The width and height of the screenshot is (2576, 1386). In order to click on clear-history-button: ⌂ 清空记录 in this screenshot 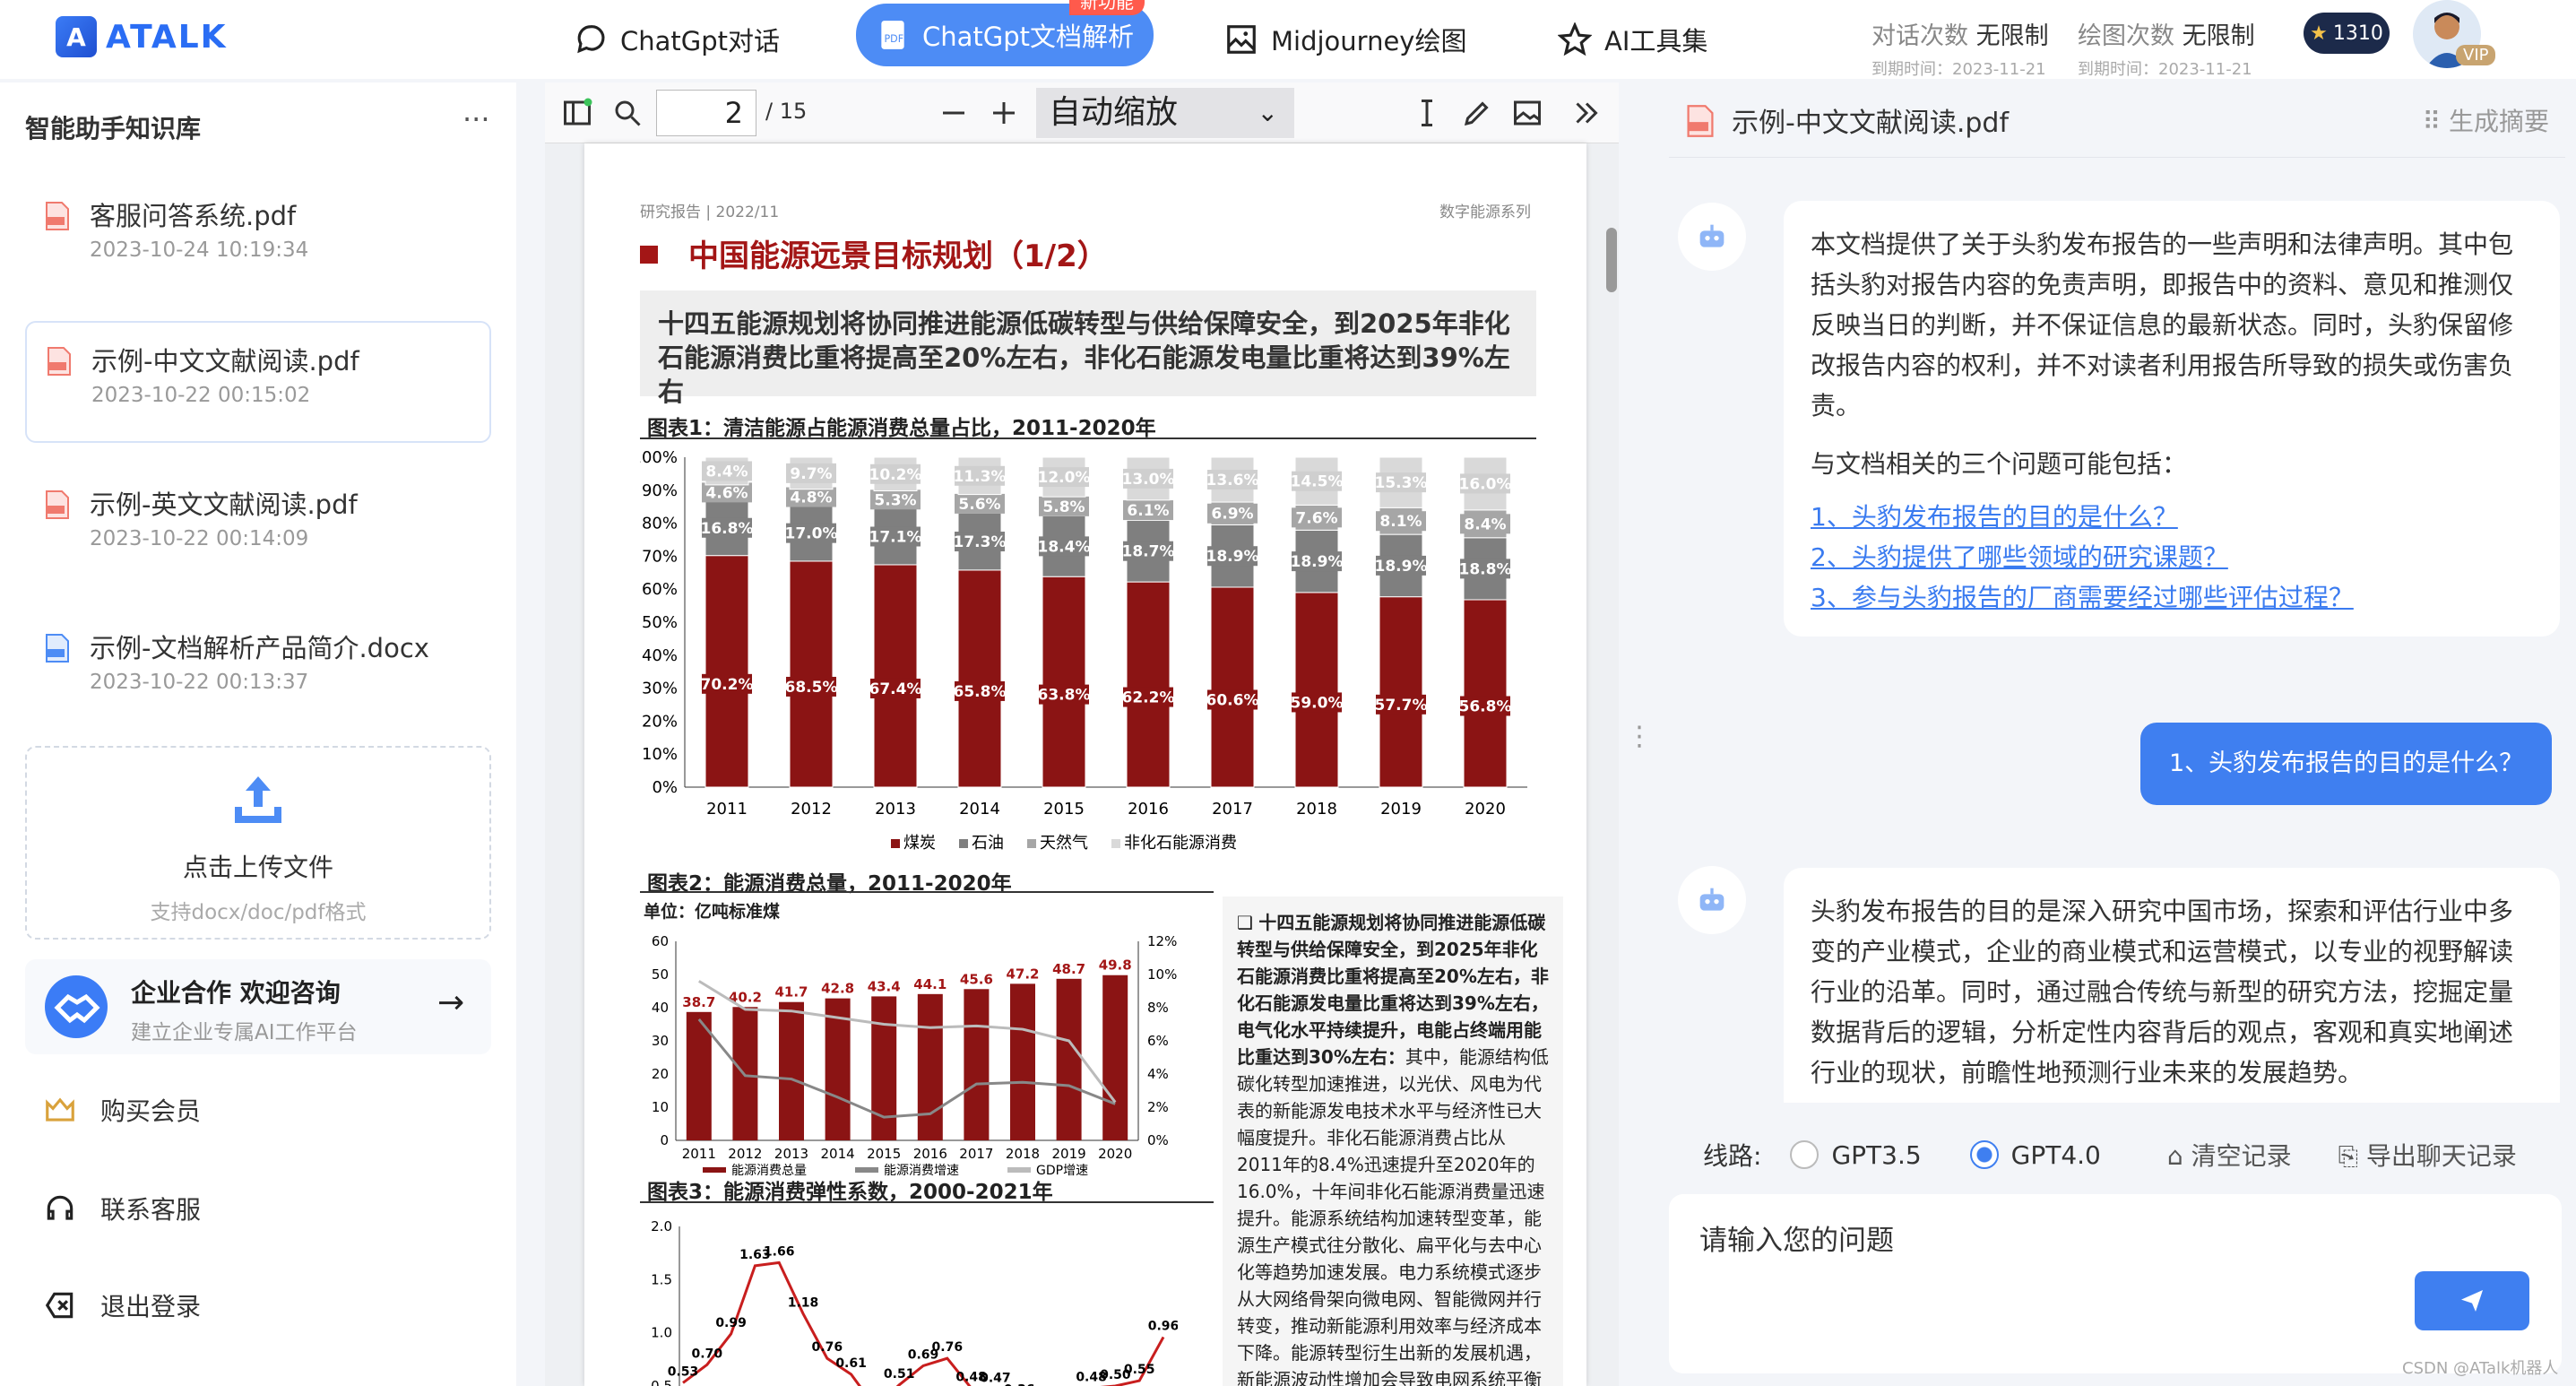, I will do `click(2229, 1155)`.